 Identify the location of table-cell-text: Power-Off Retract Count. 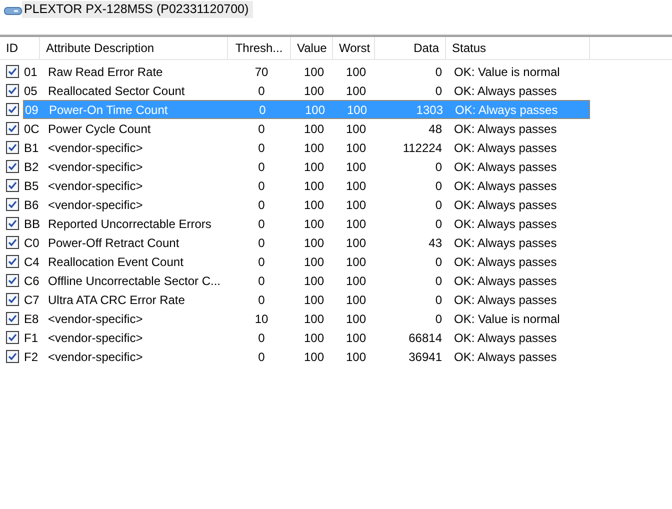
(113, 243).